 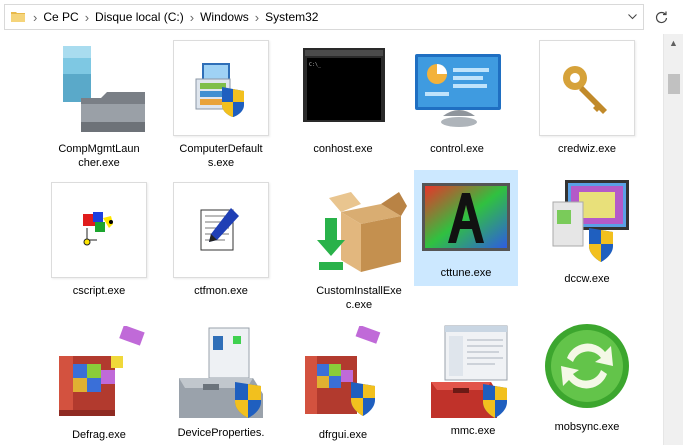 I want to click on refresh-button, so click(x=661, y=17).